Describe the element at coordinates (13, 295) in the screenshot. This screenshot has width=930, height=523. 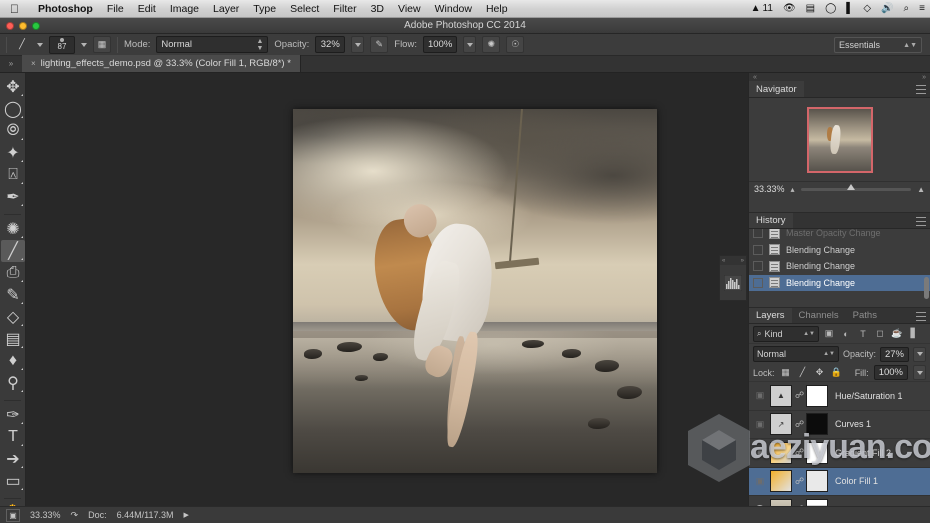
I see `history-brush-tool: ✎` at that location.